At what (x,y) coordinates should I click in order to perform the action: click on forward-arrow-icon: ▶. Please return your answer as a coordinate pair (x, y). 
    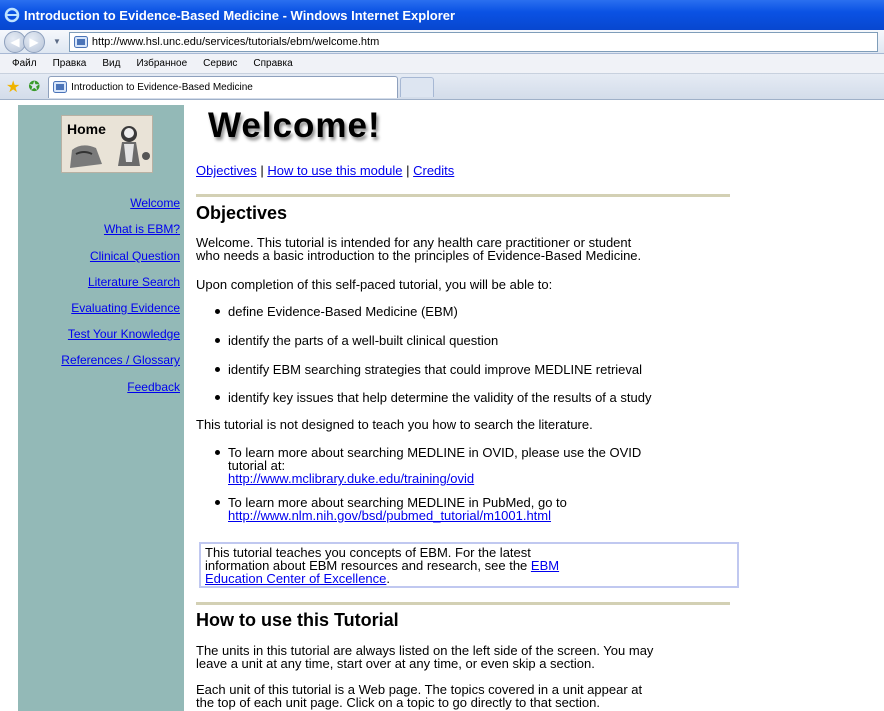
    Looking at the image, I should click on (34, 41).